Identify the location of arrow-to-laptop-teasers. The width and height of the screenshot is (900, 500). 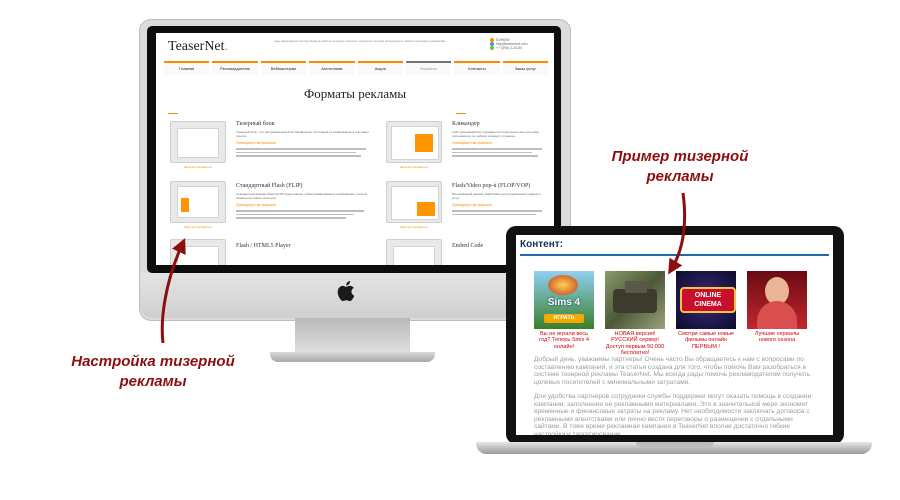
(677, 233).